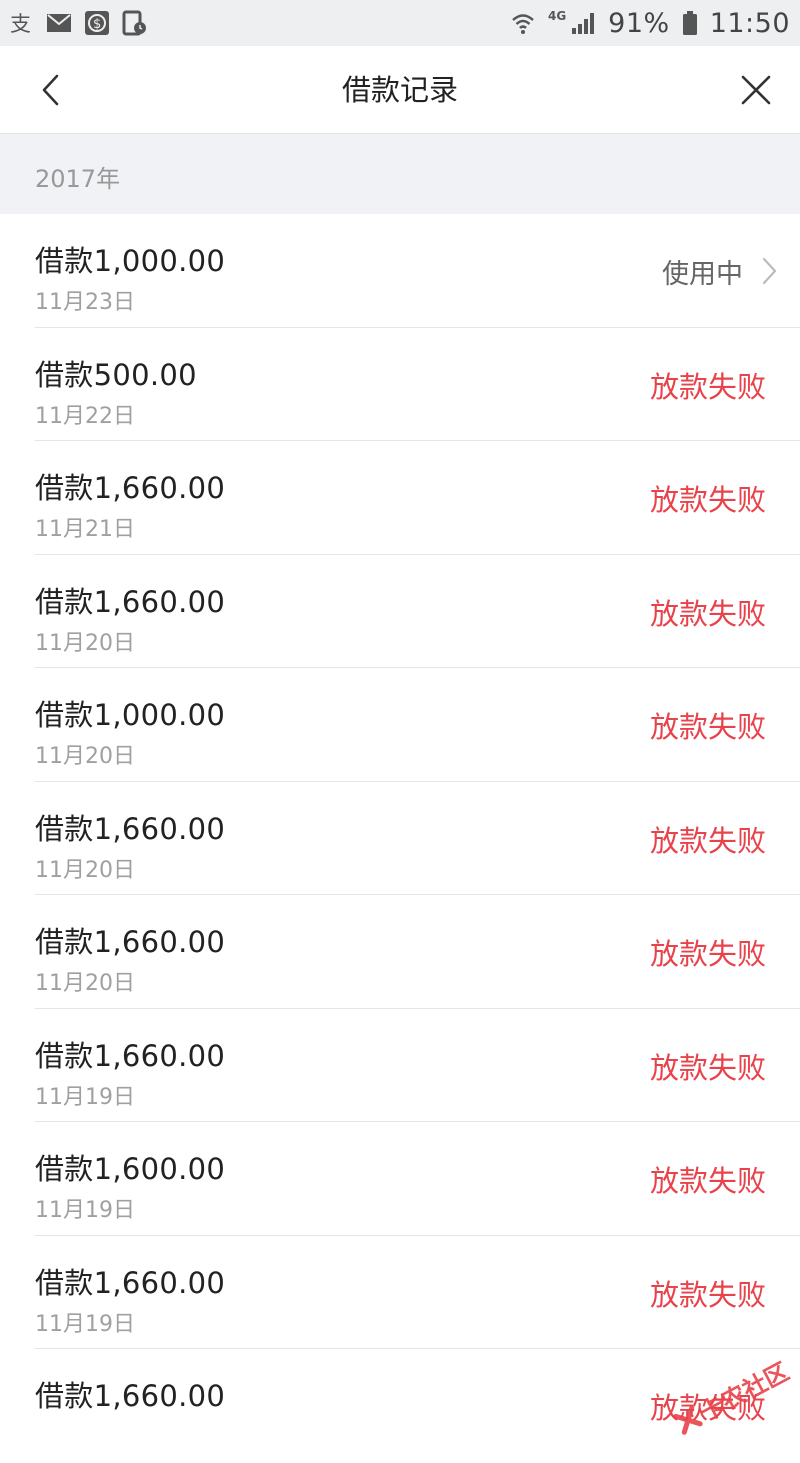 The width and height of the screenshot is (800, 1463). I want to click on status-bar: 支 $ 4G 91% 11:50, so click(400, 23).